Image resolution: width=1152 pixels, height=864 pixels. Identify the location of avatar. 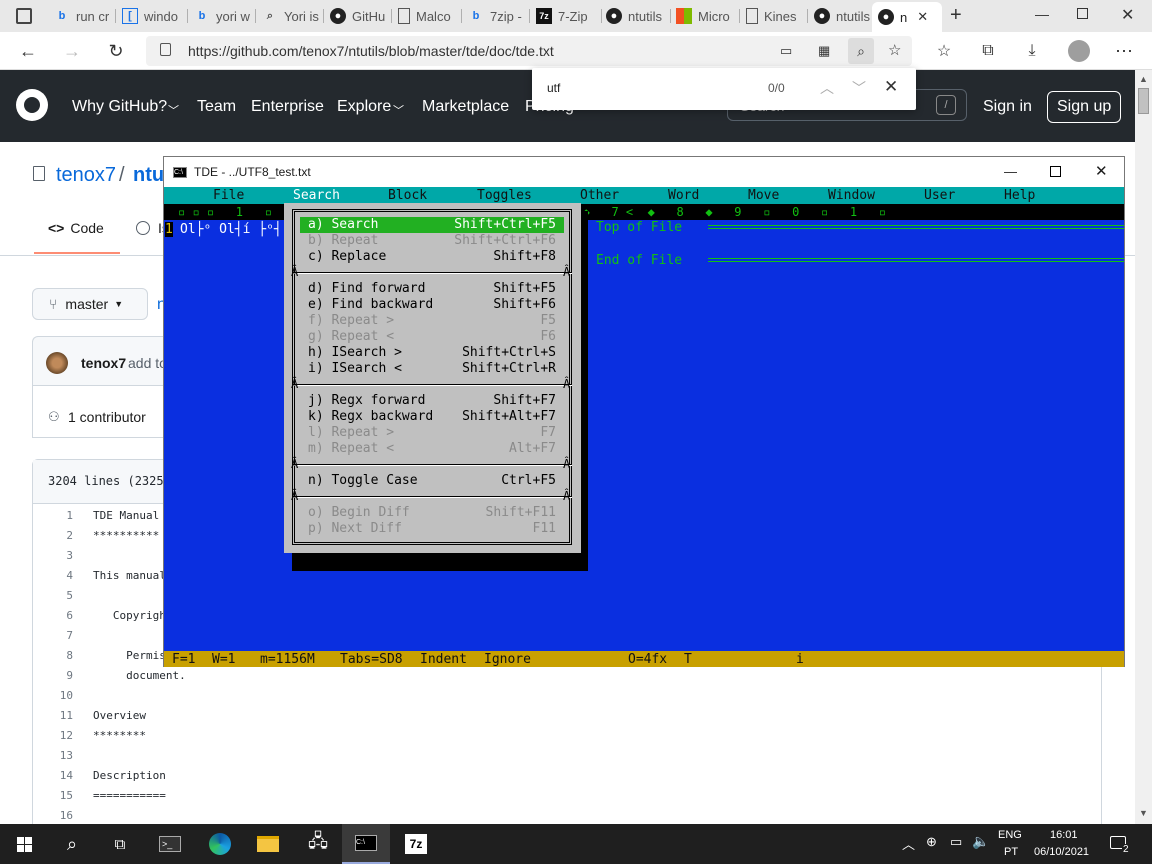
(57, 363).